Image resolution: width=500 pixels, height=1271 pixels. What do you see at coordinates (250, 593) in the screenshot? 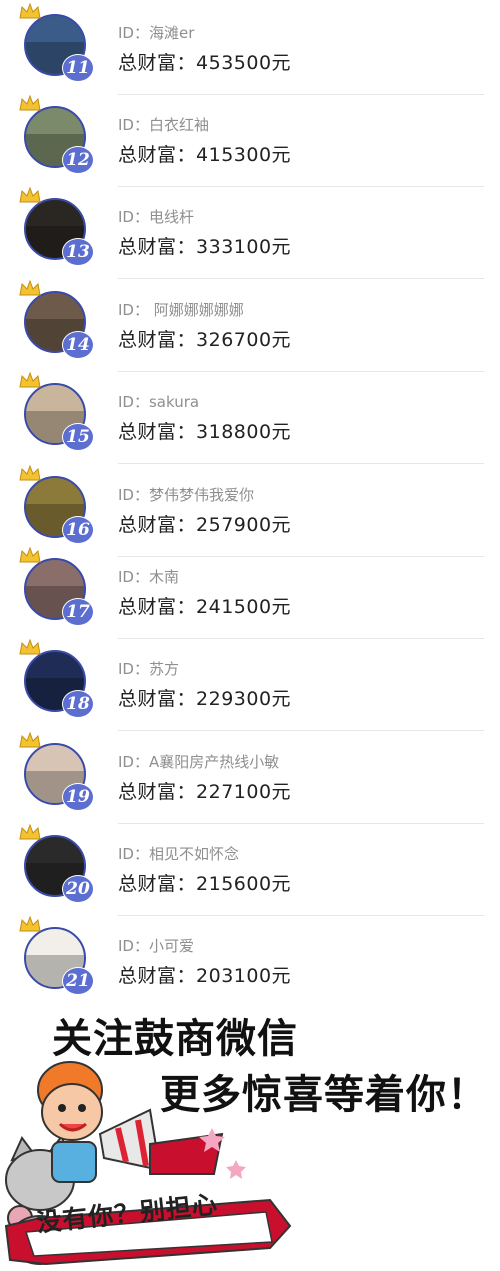
I see `list-item: 17 ID：木南总财富：241500元` at bounding box center [250, 593].